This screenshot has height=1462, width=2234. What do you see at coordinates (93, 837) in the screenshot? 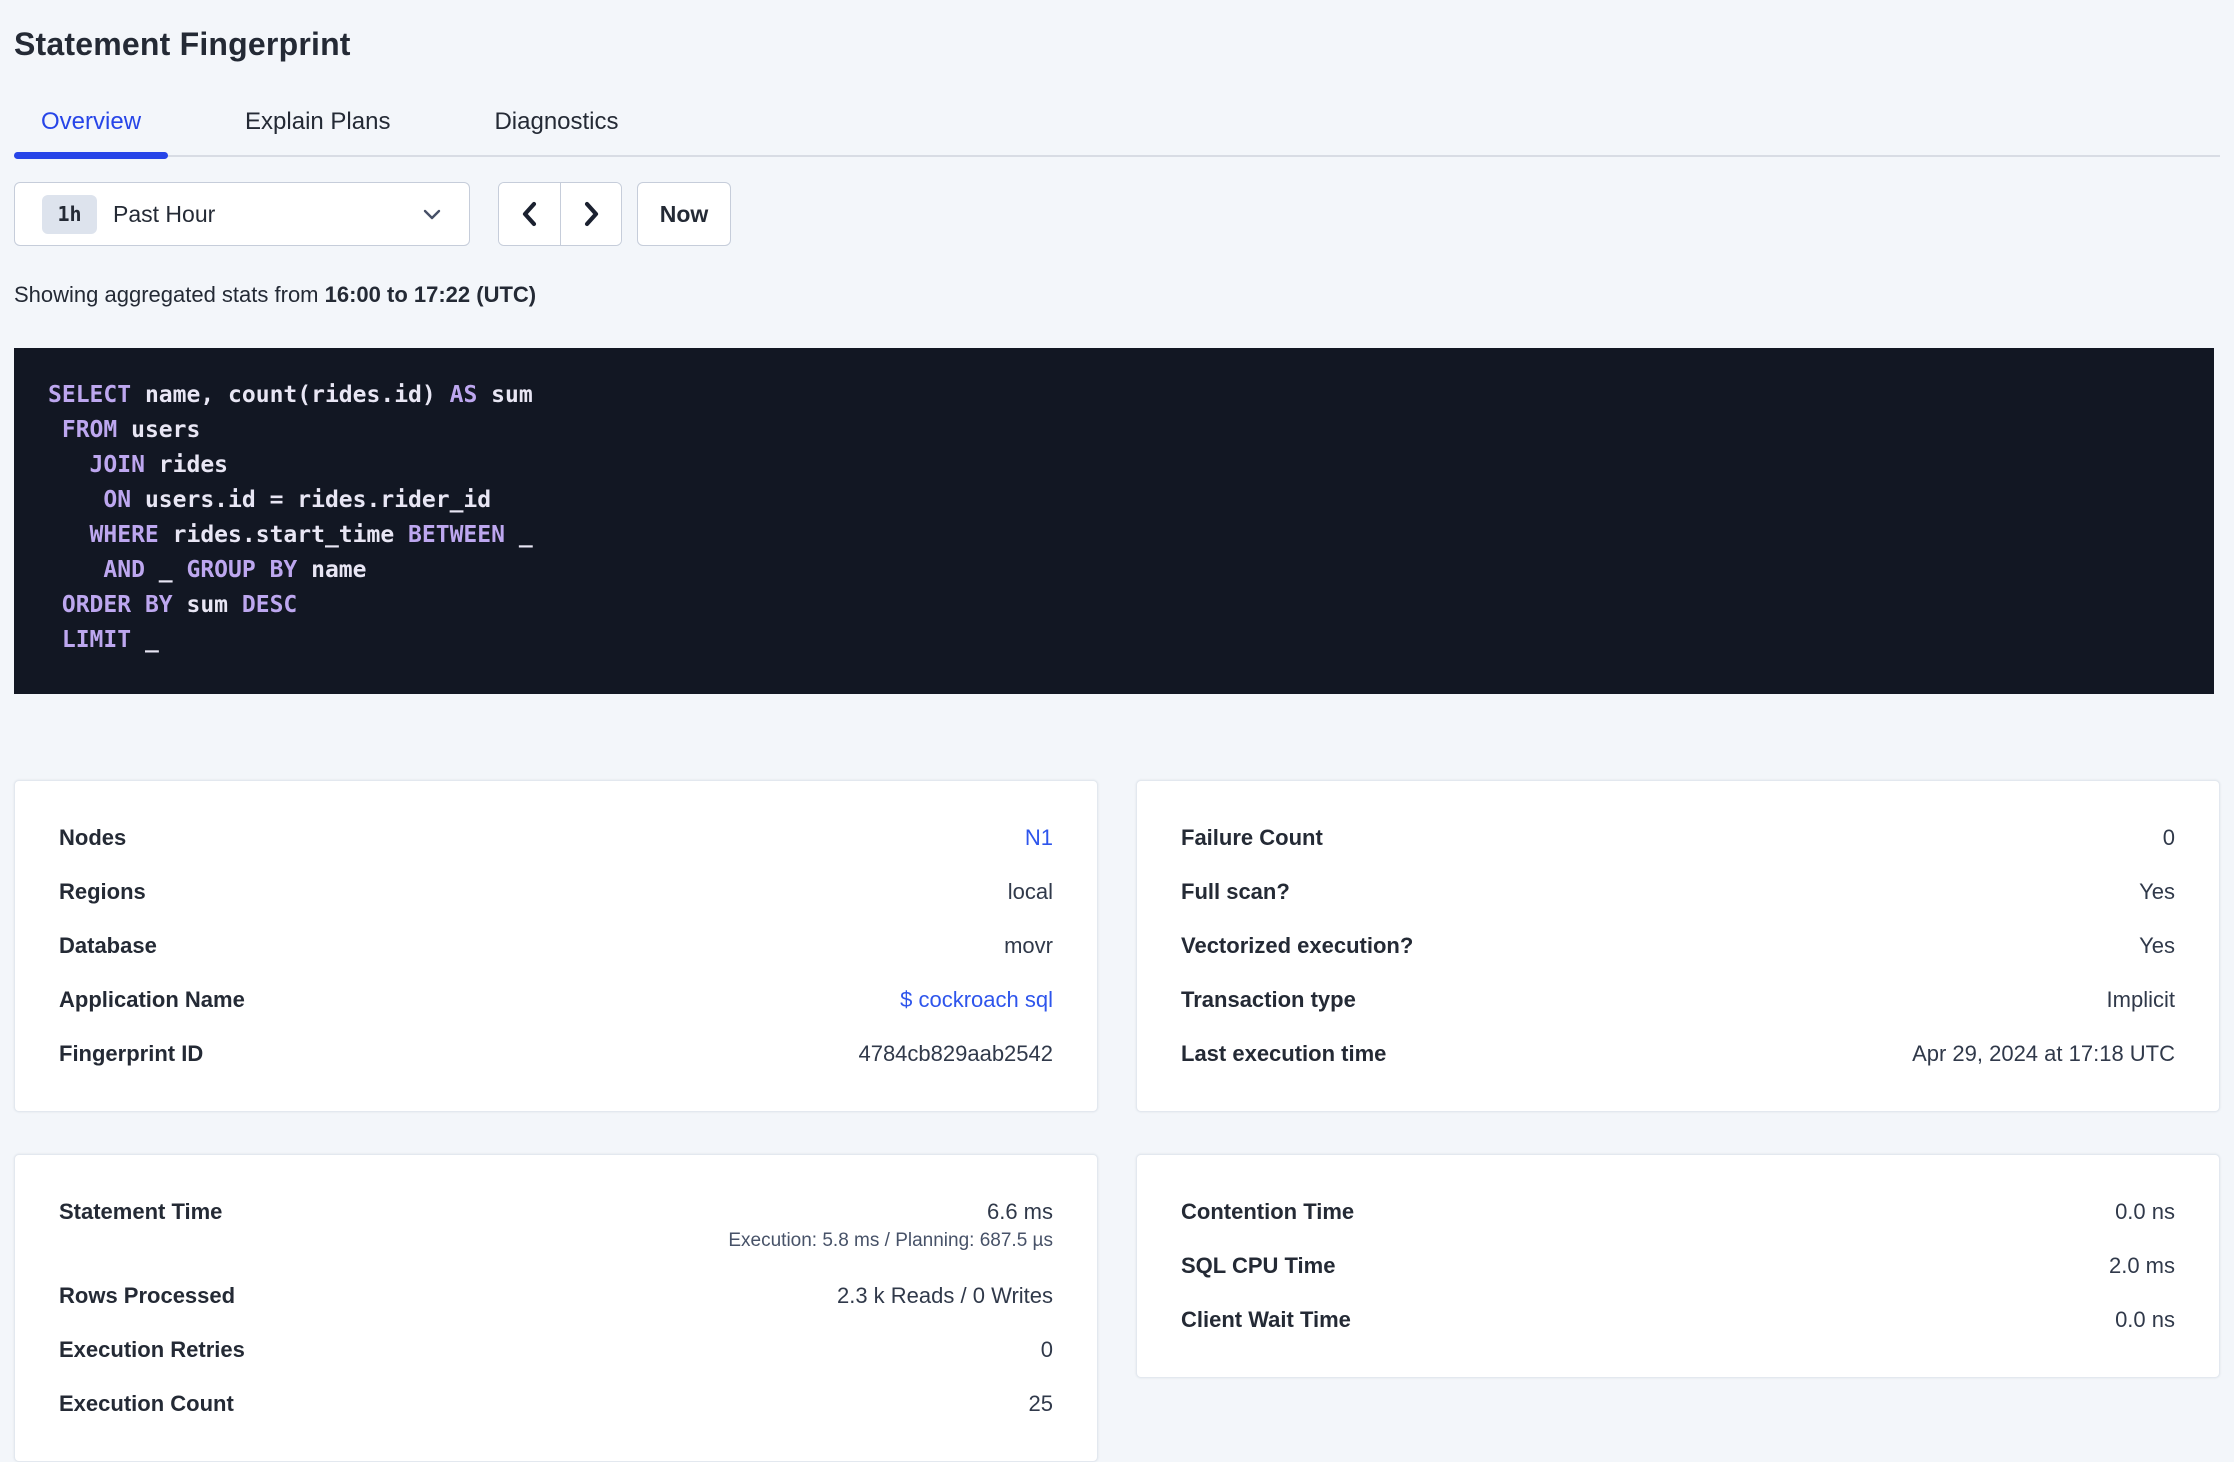
I see `info-label: Nodes` at bounding box center [93, 837].